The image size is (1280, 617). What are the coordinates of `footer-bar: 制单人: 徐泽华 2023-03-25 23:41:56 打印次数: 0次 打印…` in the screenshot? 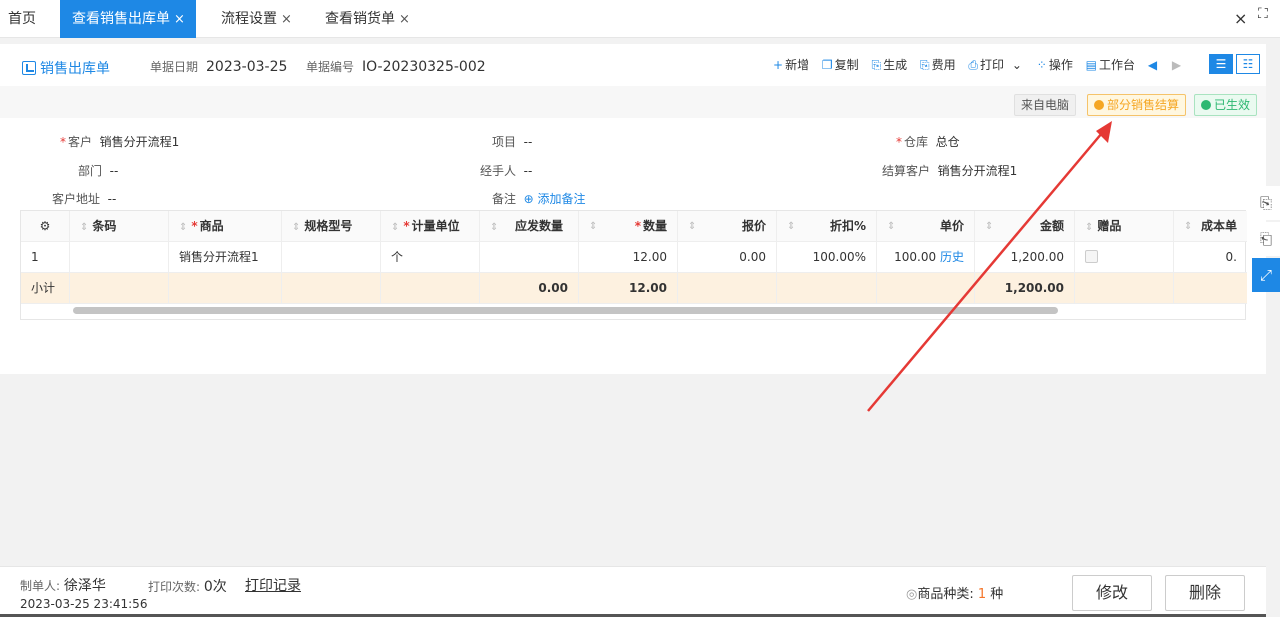 It's located at (633, 591).